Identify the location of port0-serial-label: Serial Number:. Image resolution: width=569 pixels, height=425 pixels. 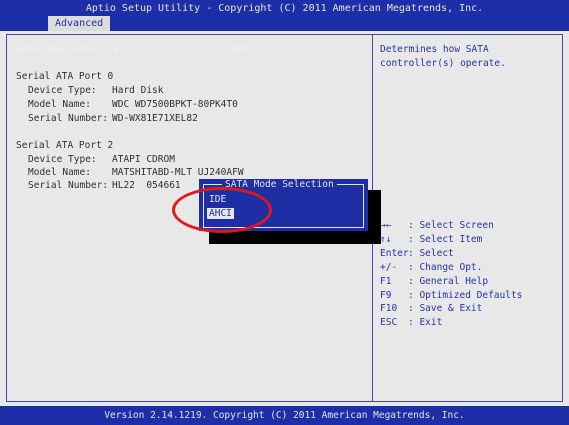
(68, 118).